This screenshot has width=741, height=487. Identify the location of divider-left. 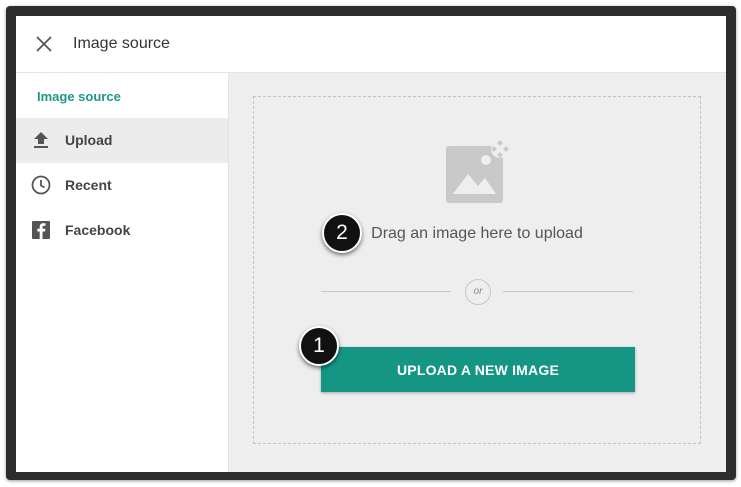
(386, 291).